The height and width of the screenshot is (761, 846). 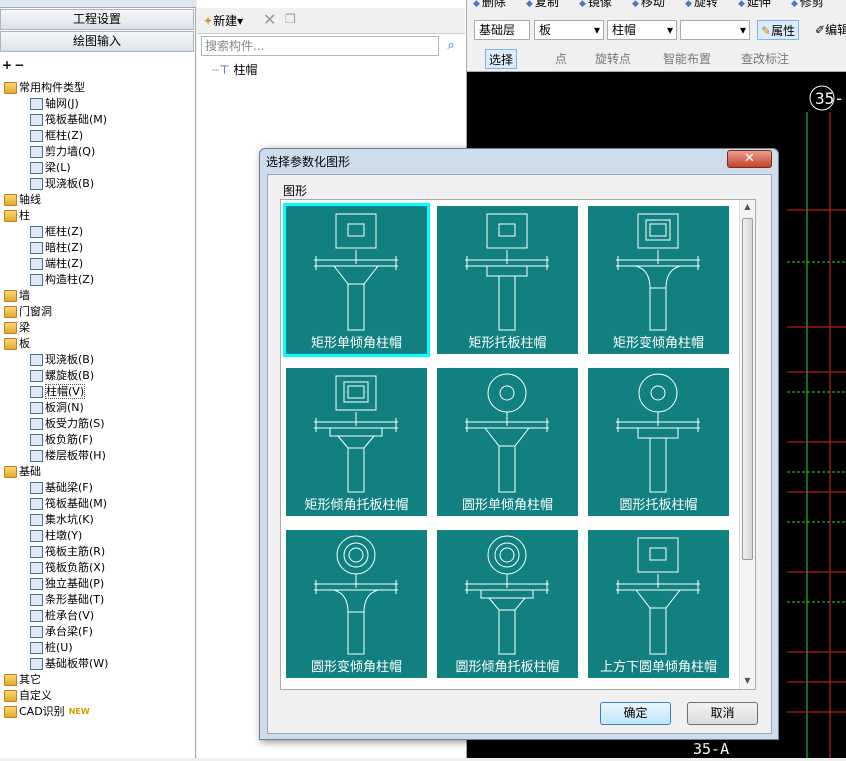 What do you see at coordinates (722, 713) in the screenshot?
I see `cancel-button: 取消` at bounding box center [722, 713].